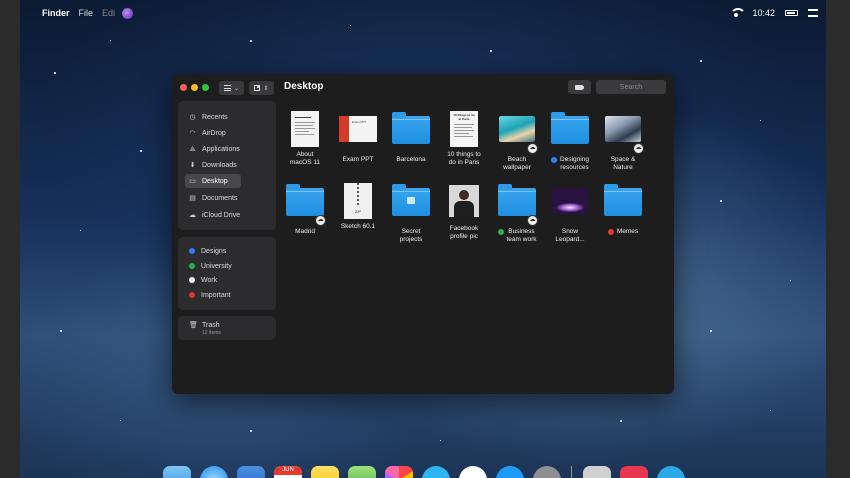 The image size is (850, 478). I want to click on file-business-team-work: ☁ Business team work, so click(517, 213).